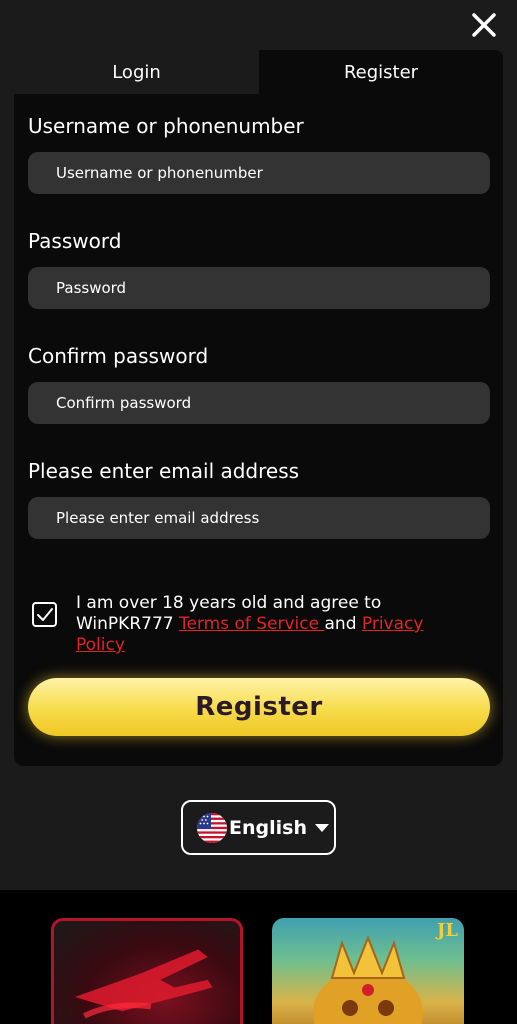 The height and width of the screenshot is (1024, 517). What do you see at coordinates (166, 126) in the screenshot?
I see `username-label: Username or phonenumber` at bounding box center [166, 126].